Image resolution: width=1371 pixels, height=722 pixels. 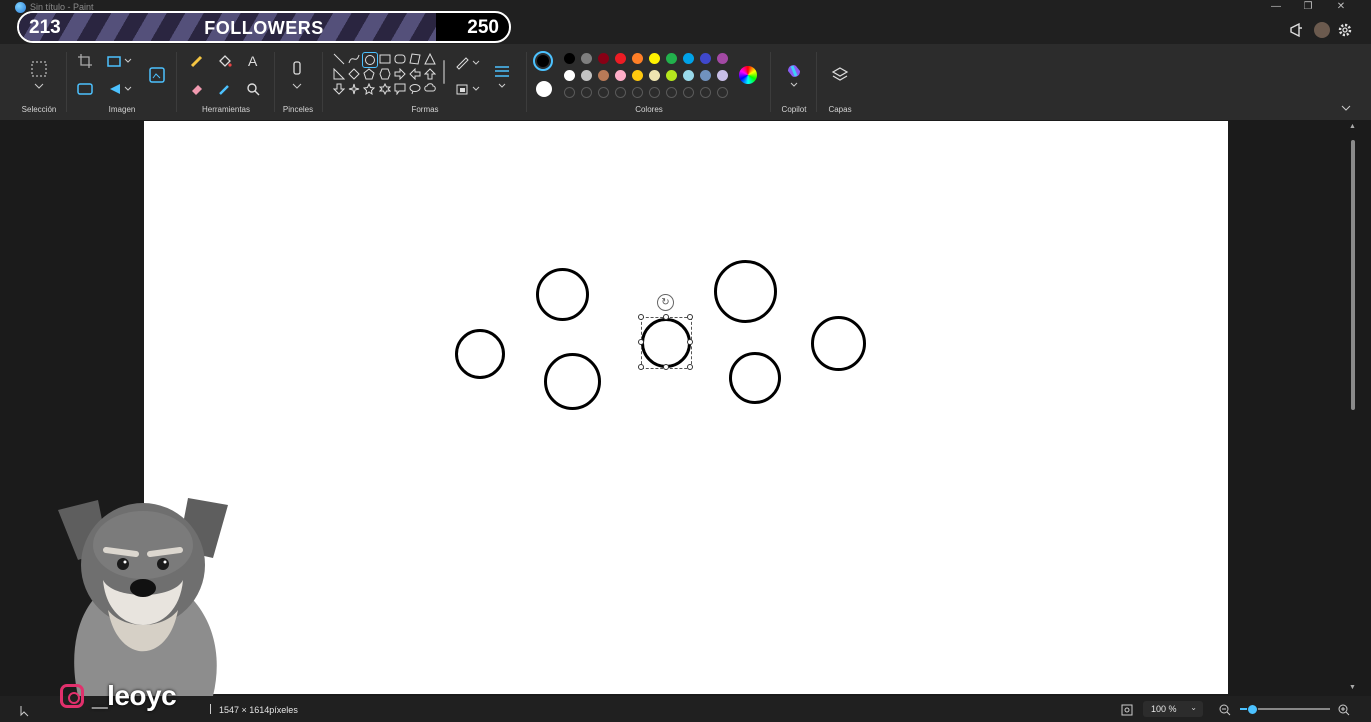 I want to click on magnifier-icon, so click(x=253, y=89).